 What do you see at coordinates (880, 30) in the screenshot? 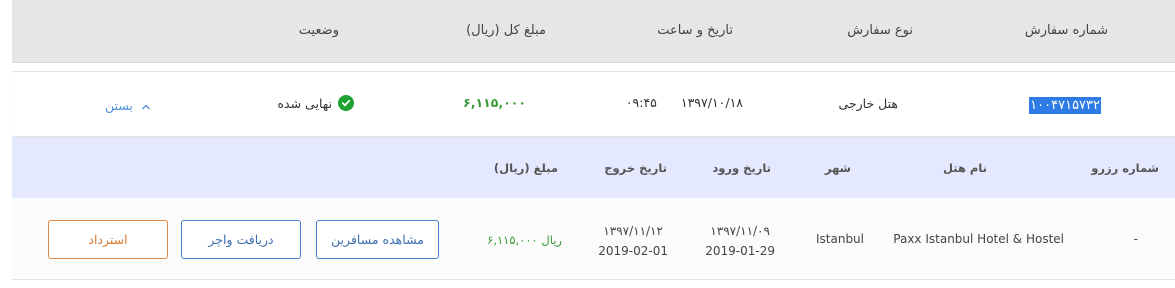
I see `header-order-type: نوع سفارش` at bounding box center [880, 30].